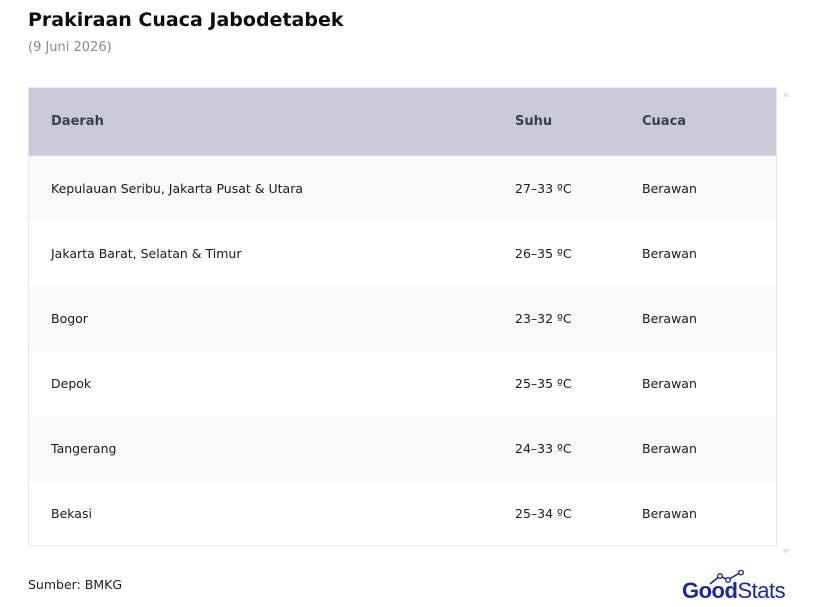  I want to click on page-title: Prakiraan Cuaca Jabodetabek, so click(186, 20).